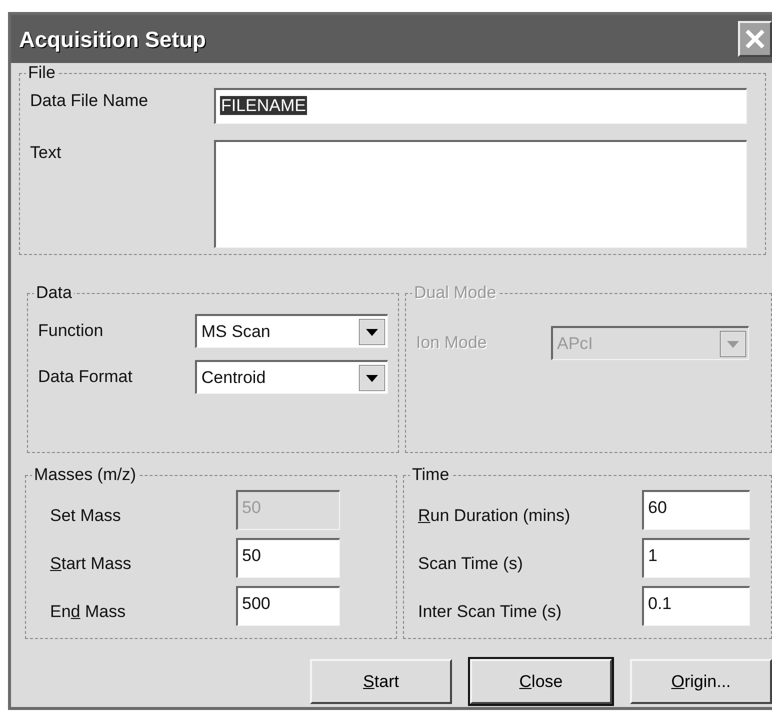 This screenshot has width=772, height=713. I want to click on input-field: 50, so click(288, 558).